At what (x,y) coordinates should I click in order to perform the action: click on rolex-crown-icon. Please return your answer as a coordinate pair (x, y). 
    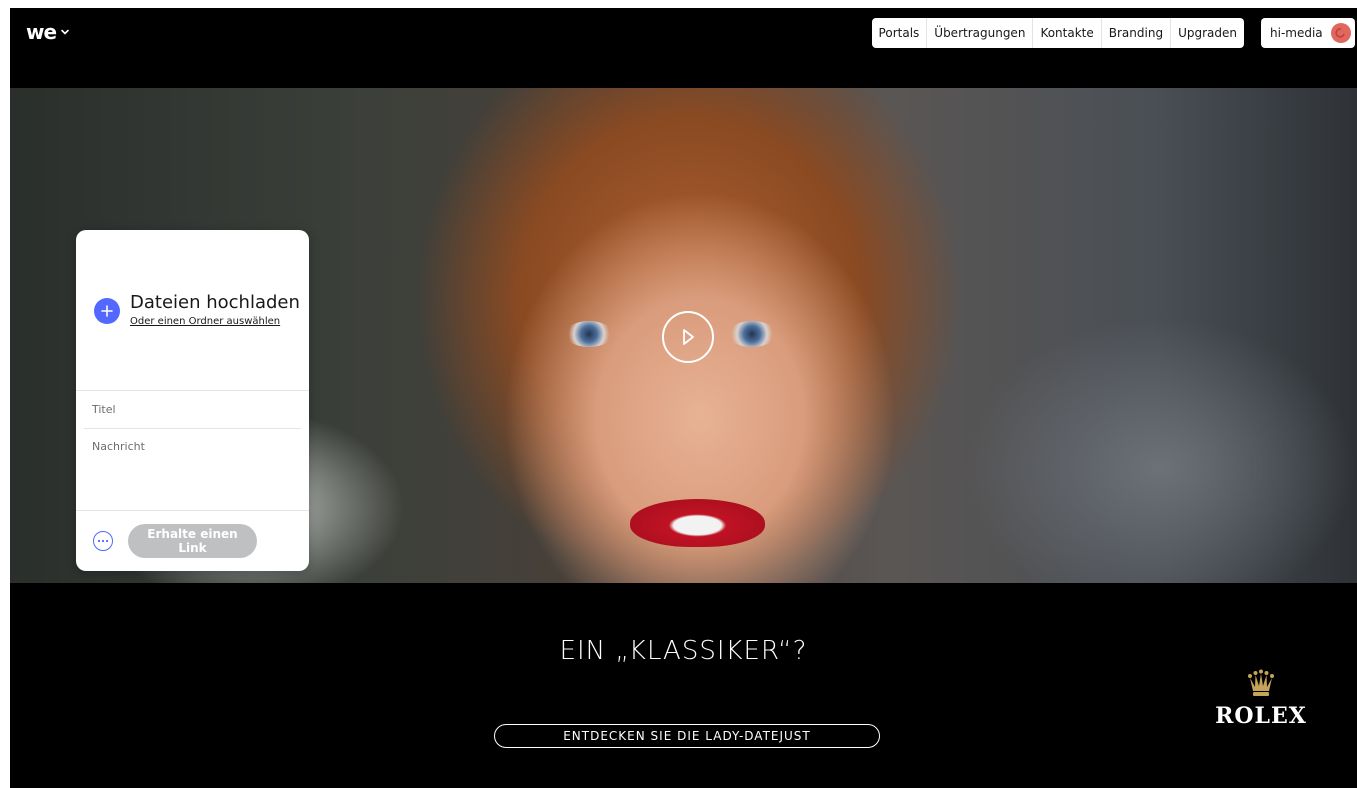
    Looking at the image, I should click on (1261, 682).